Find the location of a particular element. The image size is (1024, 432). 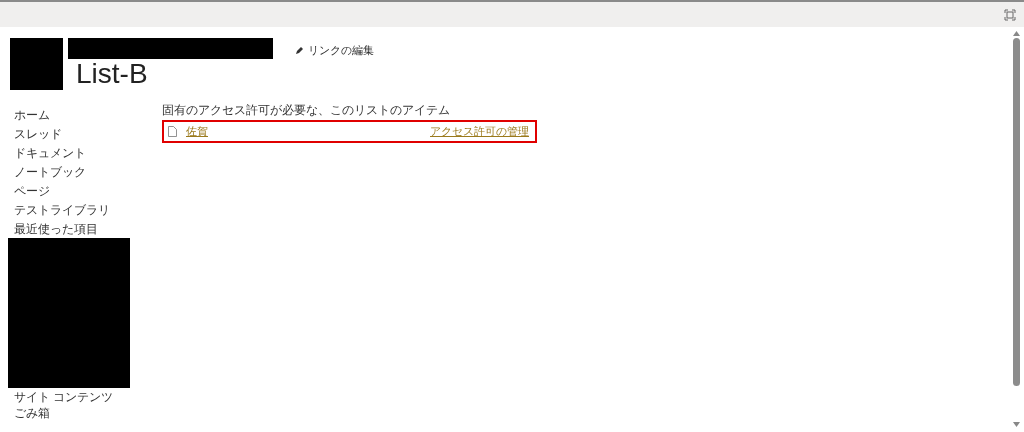

nav-link: ページ is located at coordinates (82, 191).